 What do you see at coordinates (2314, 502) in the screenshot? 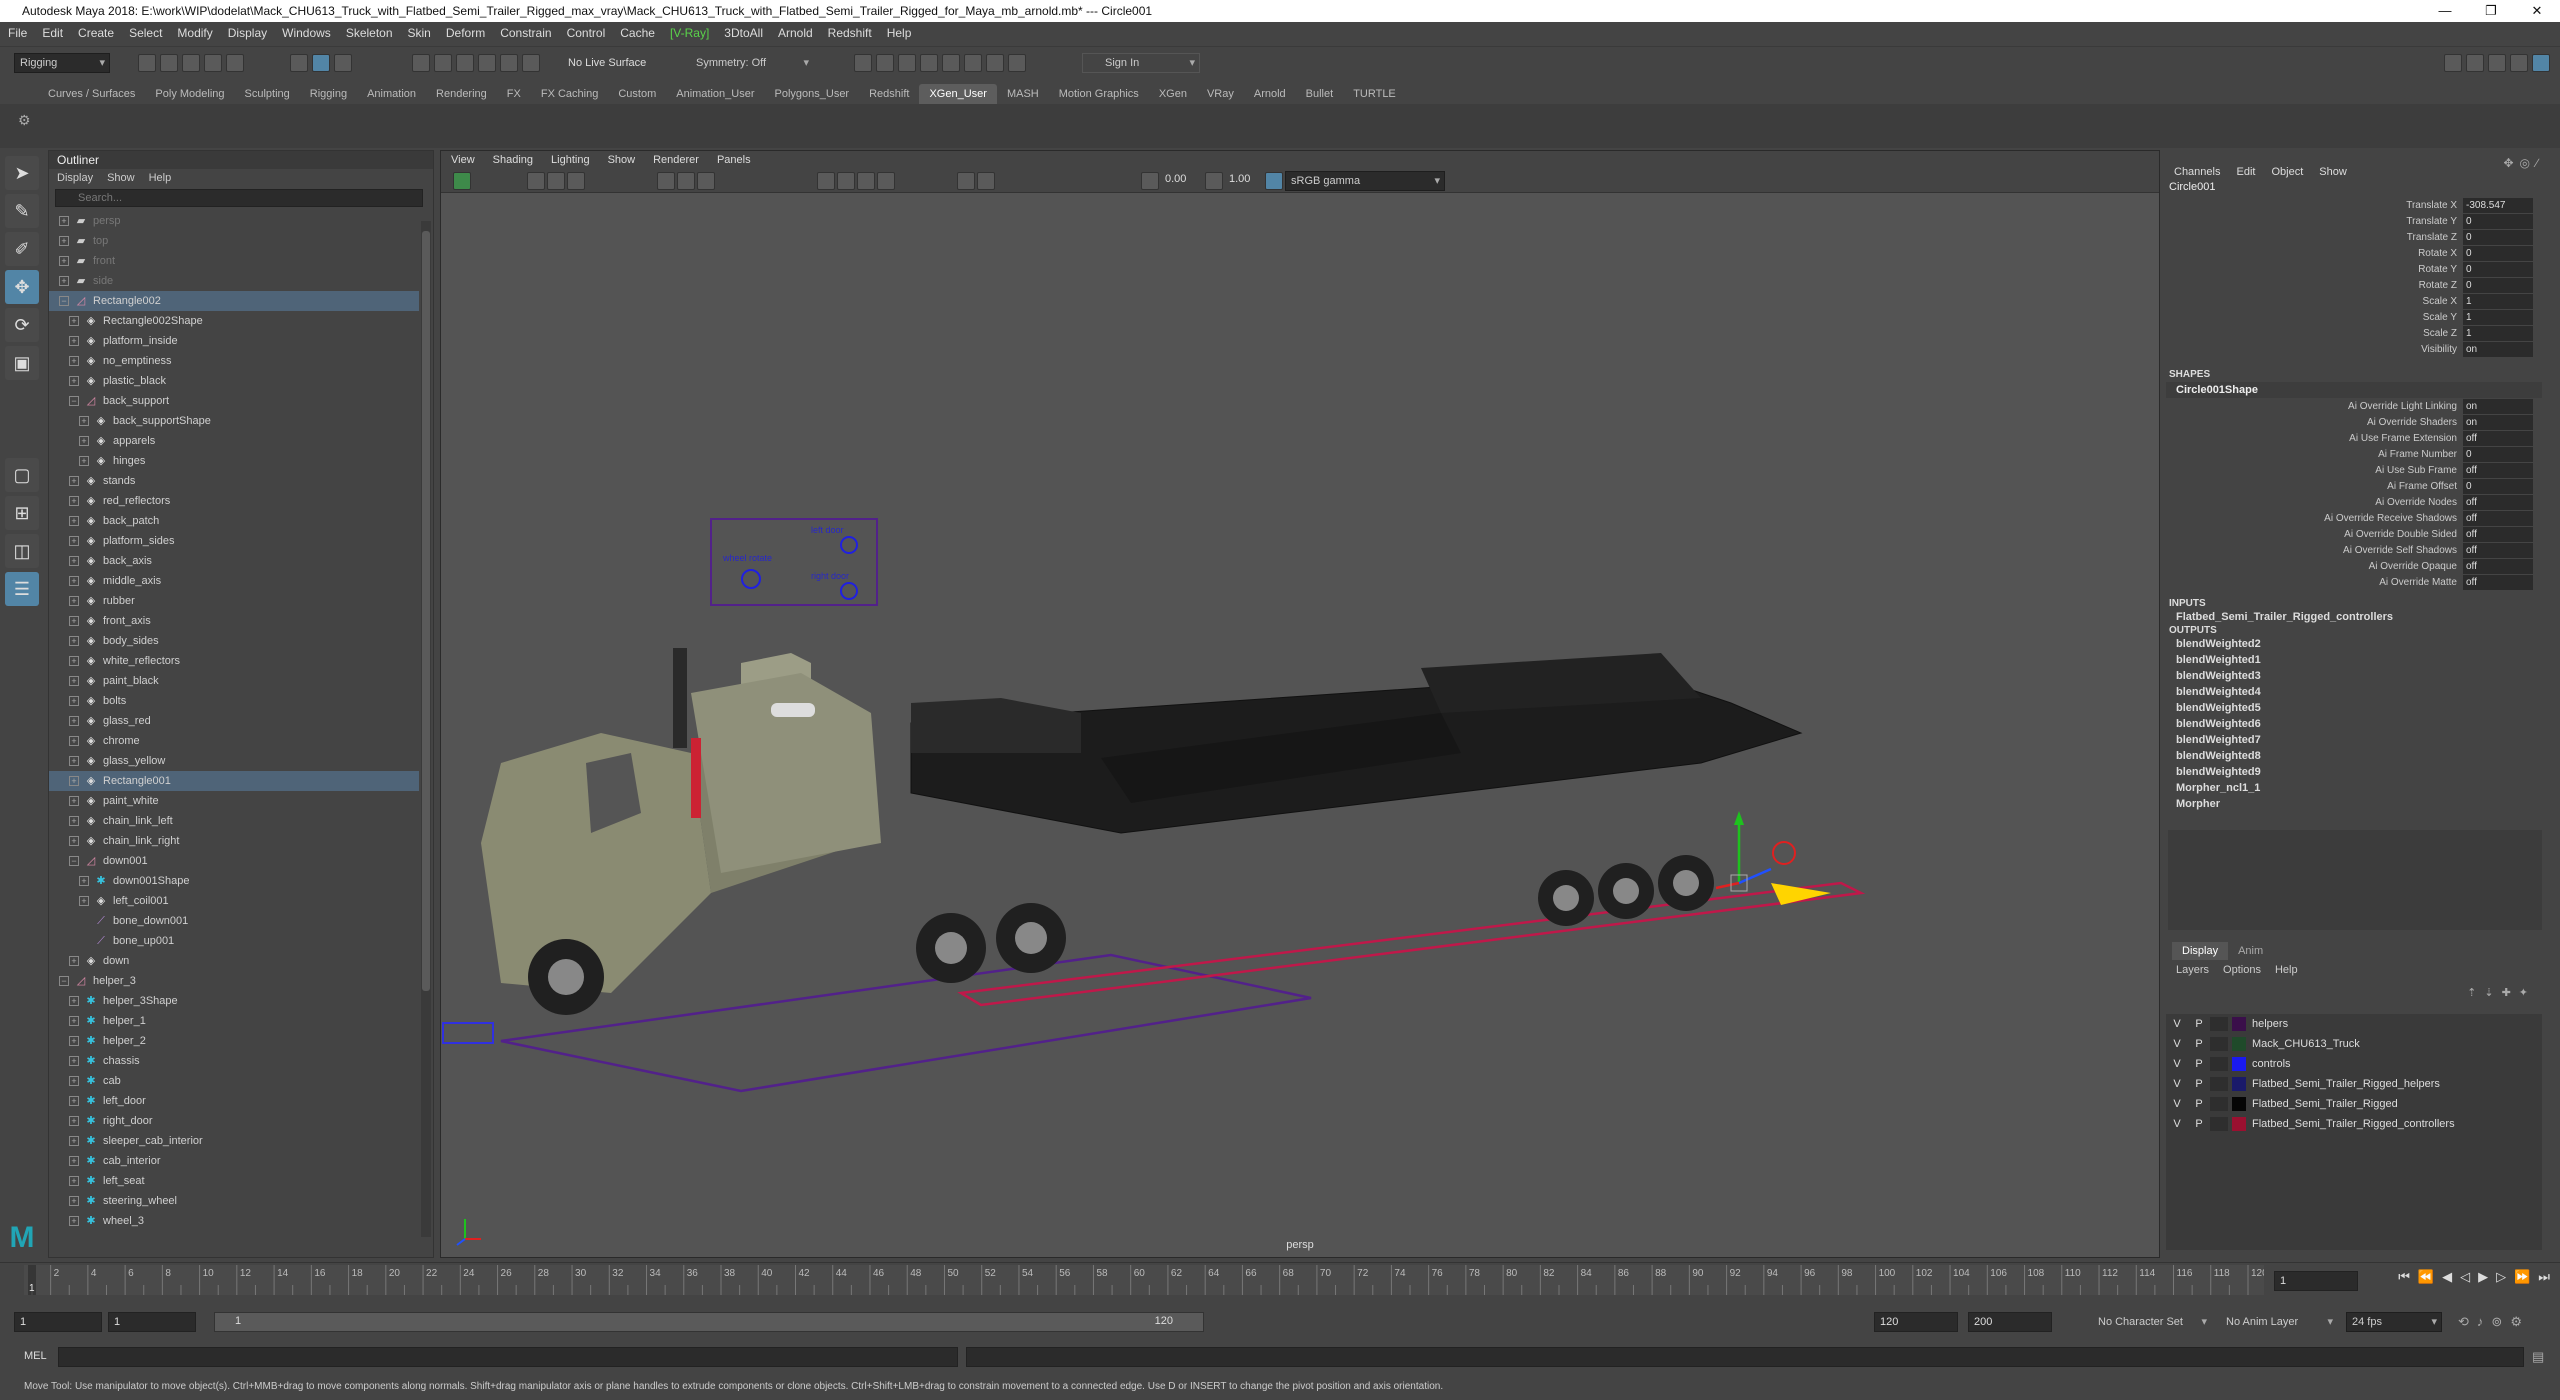
I see `attribute-label: Ai Override Nodes` at bounding box center [2314, 502].